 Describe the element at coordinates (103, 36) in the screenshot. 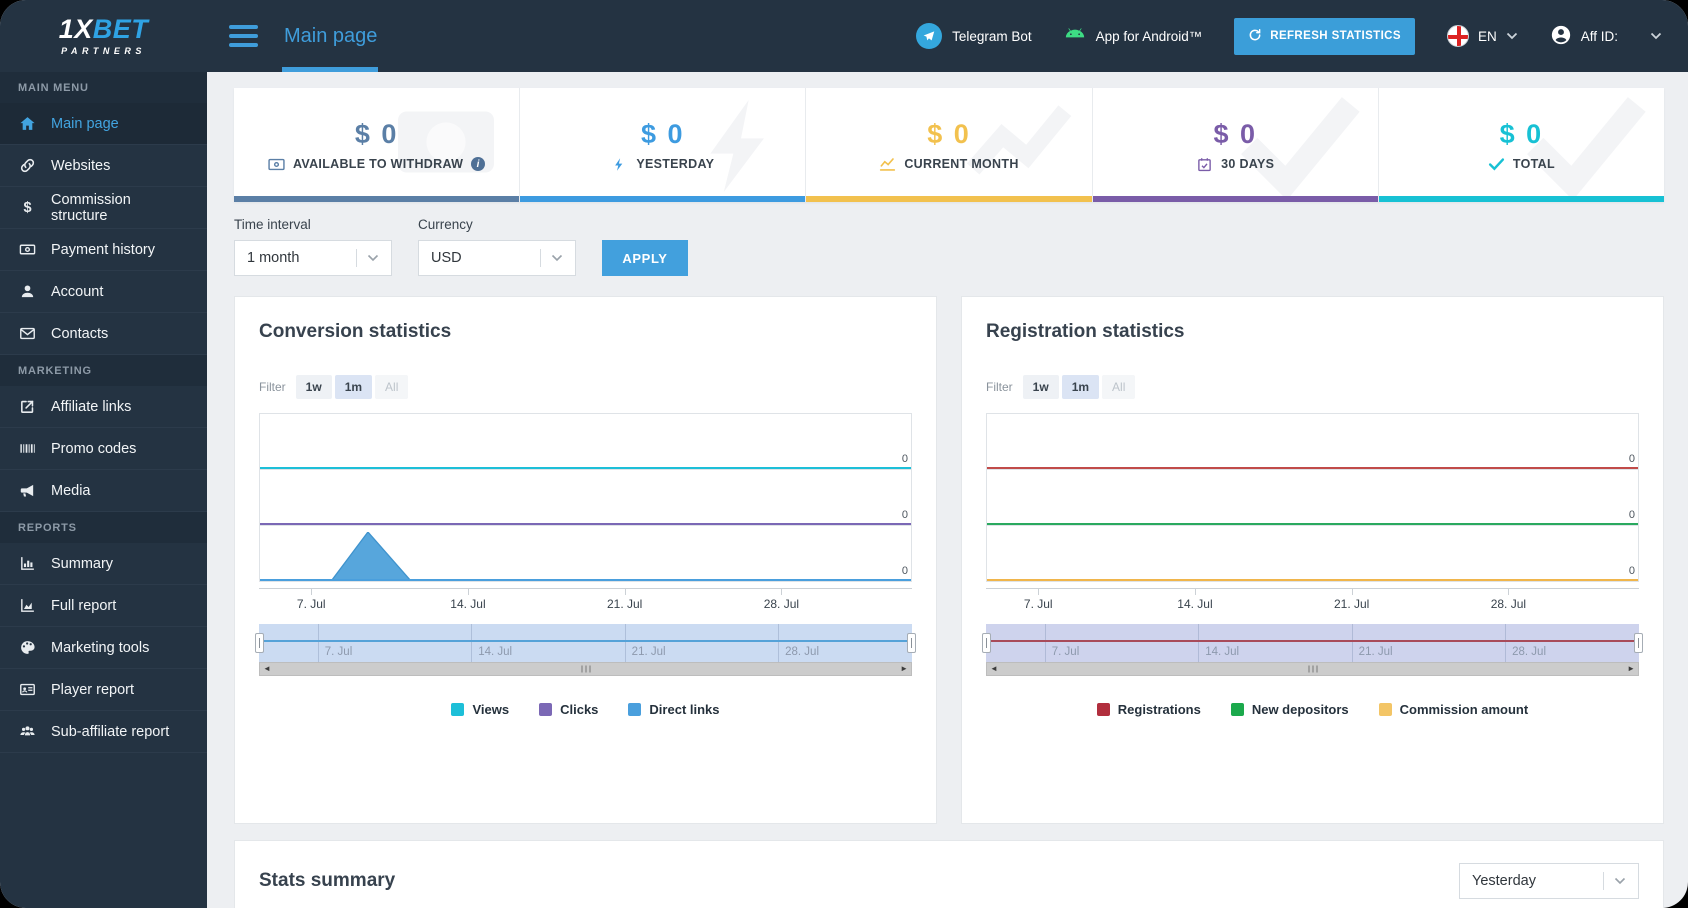

I see `brand-logo: 1XBET PARTNERS` at that location.